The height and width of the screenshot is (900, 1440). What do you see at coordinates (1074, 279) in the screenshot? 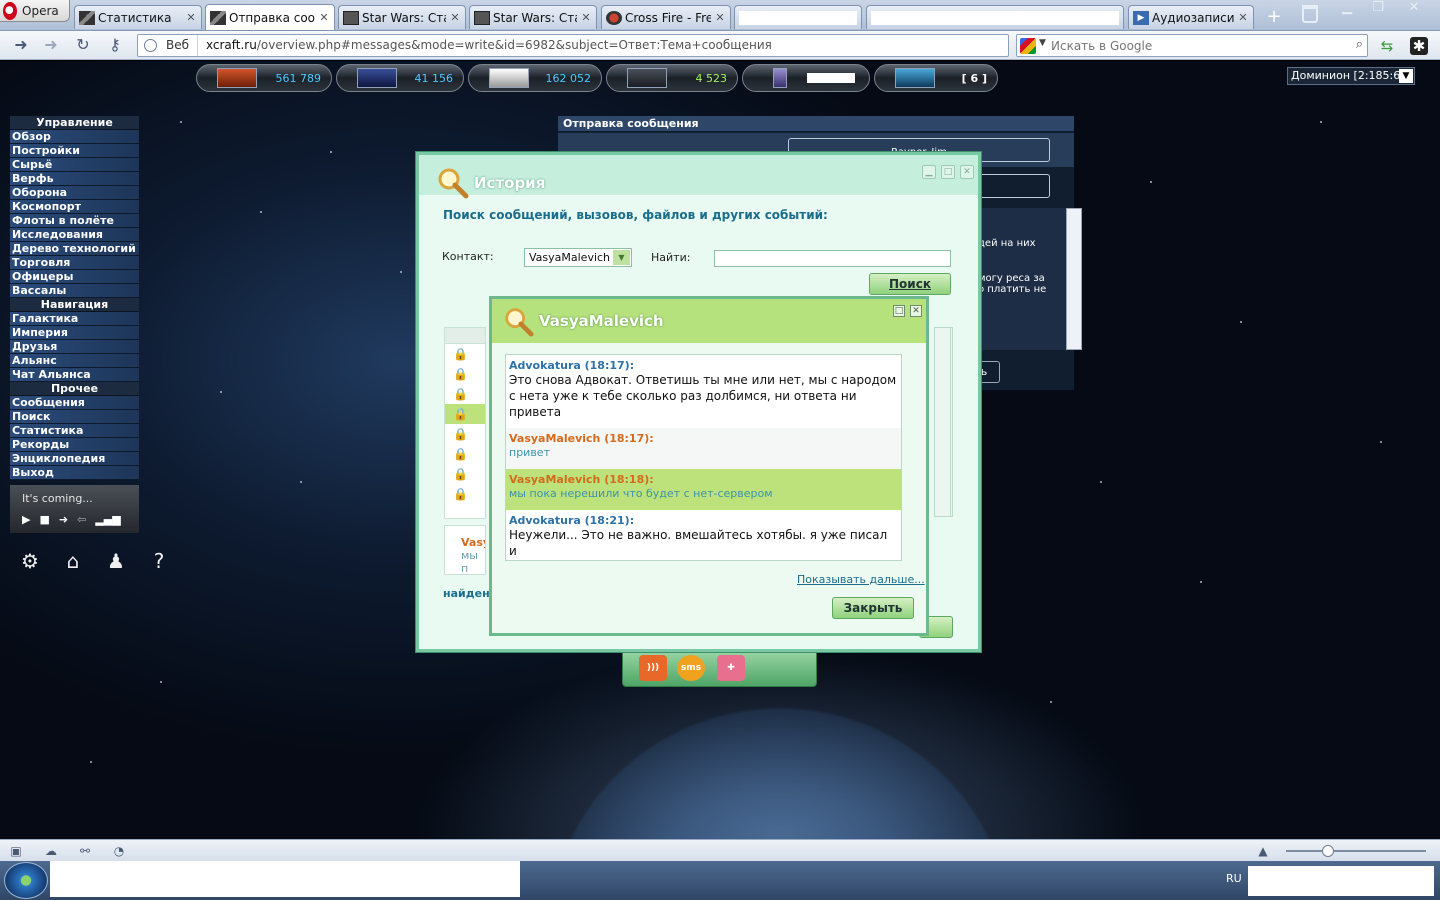
I see `textarea-scrollbar` at bounding box center [1074, 279].